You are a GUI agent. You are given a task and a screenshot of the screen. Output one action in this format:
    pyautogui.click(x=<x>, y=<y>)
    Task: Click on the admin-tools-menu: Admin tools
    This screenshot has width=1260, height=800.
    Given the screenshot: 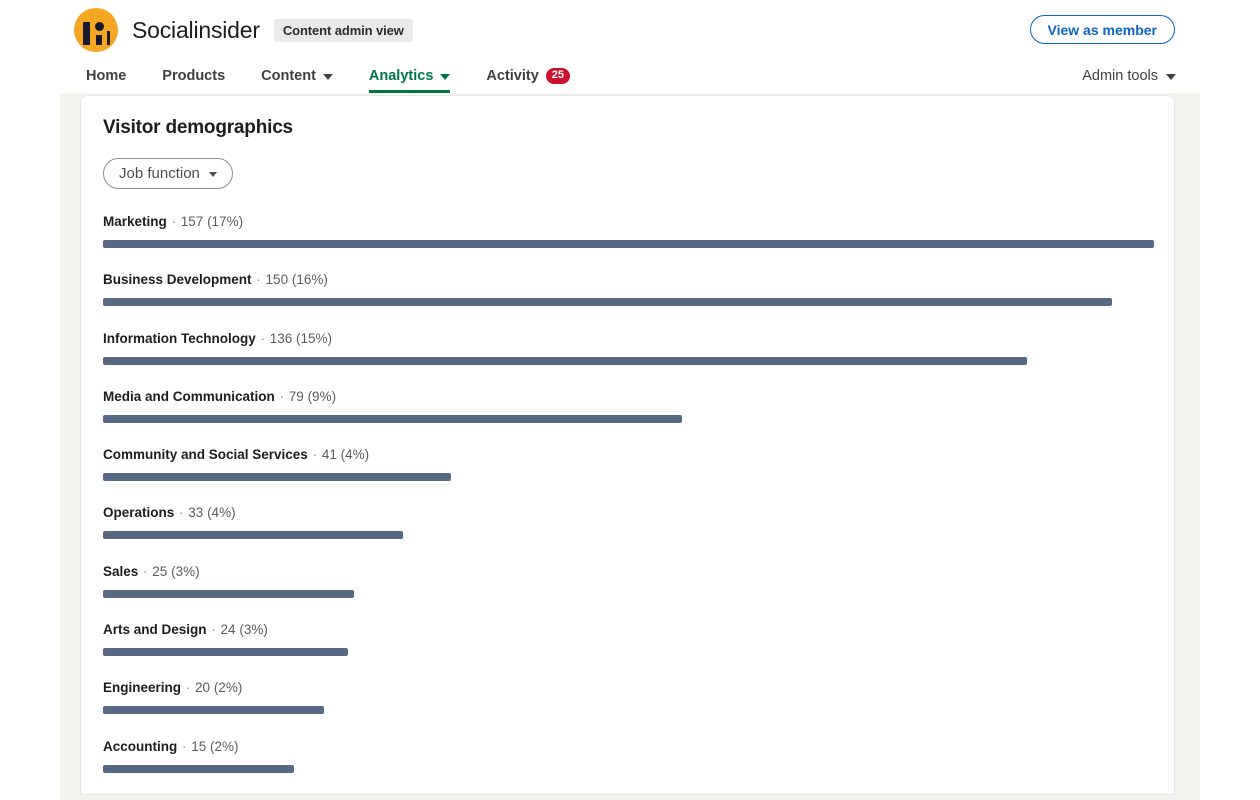 What is the action you would take?
    pyautogui.click(x=1129, y=75)
    